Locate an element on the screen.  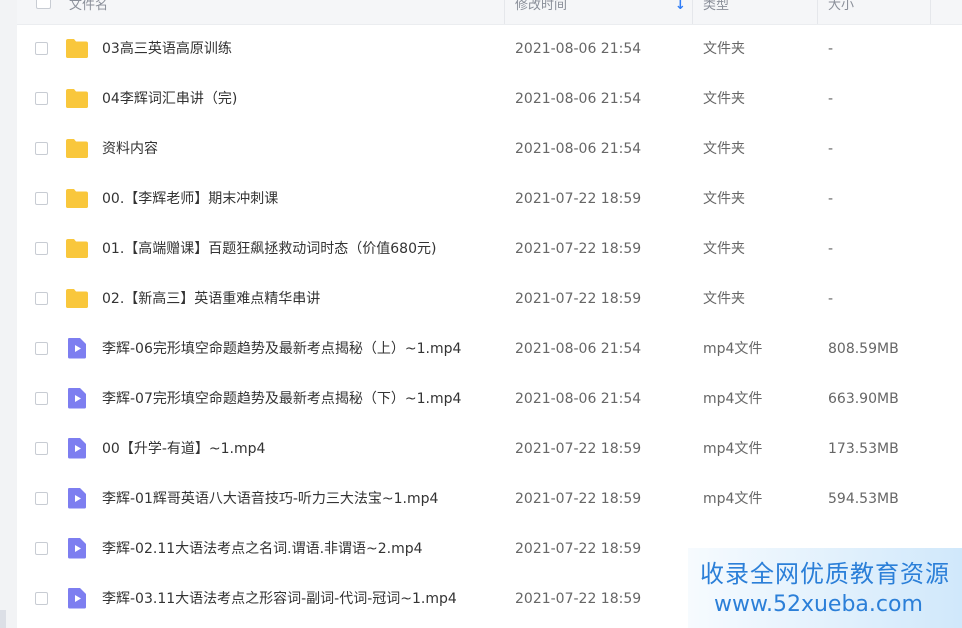
file-row: 04李辉词汇串讲（完) 2021-08-06 21:54 文件夹 - is located at coordinates (489, 99).